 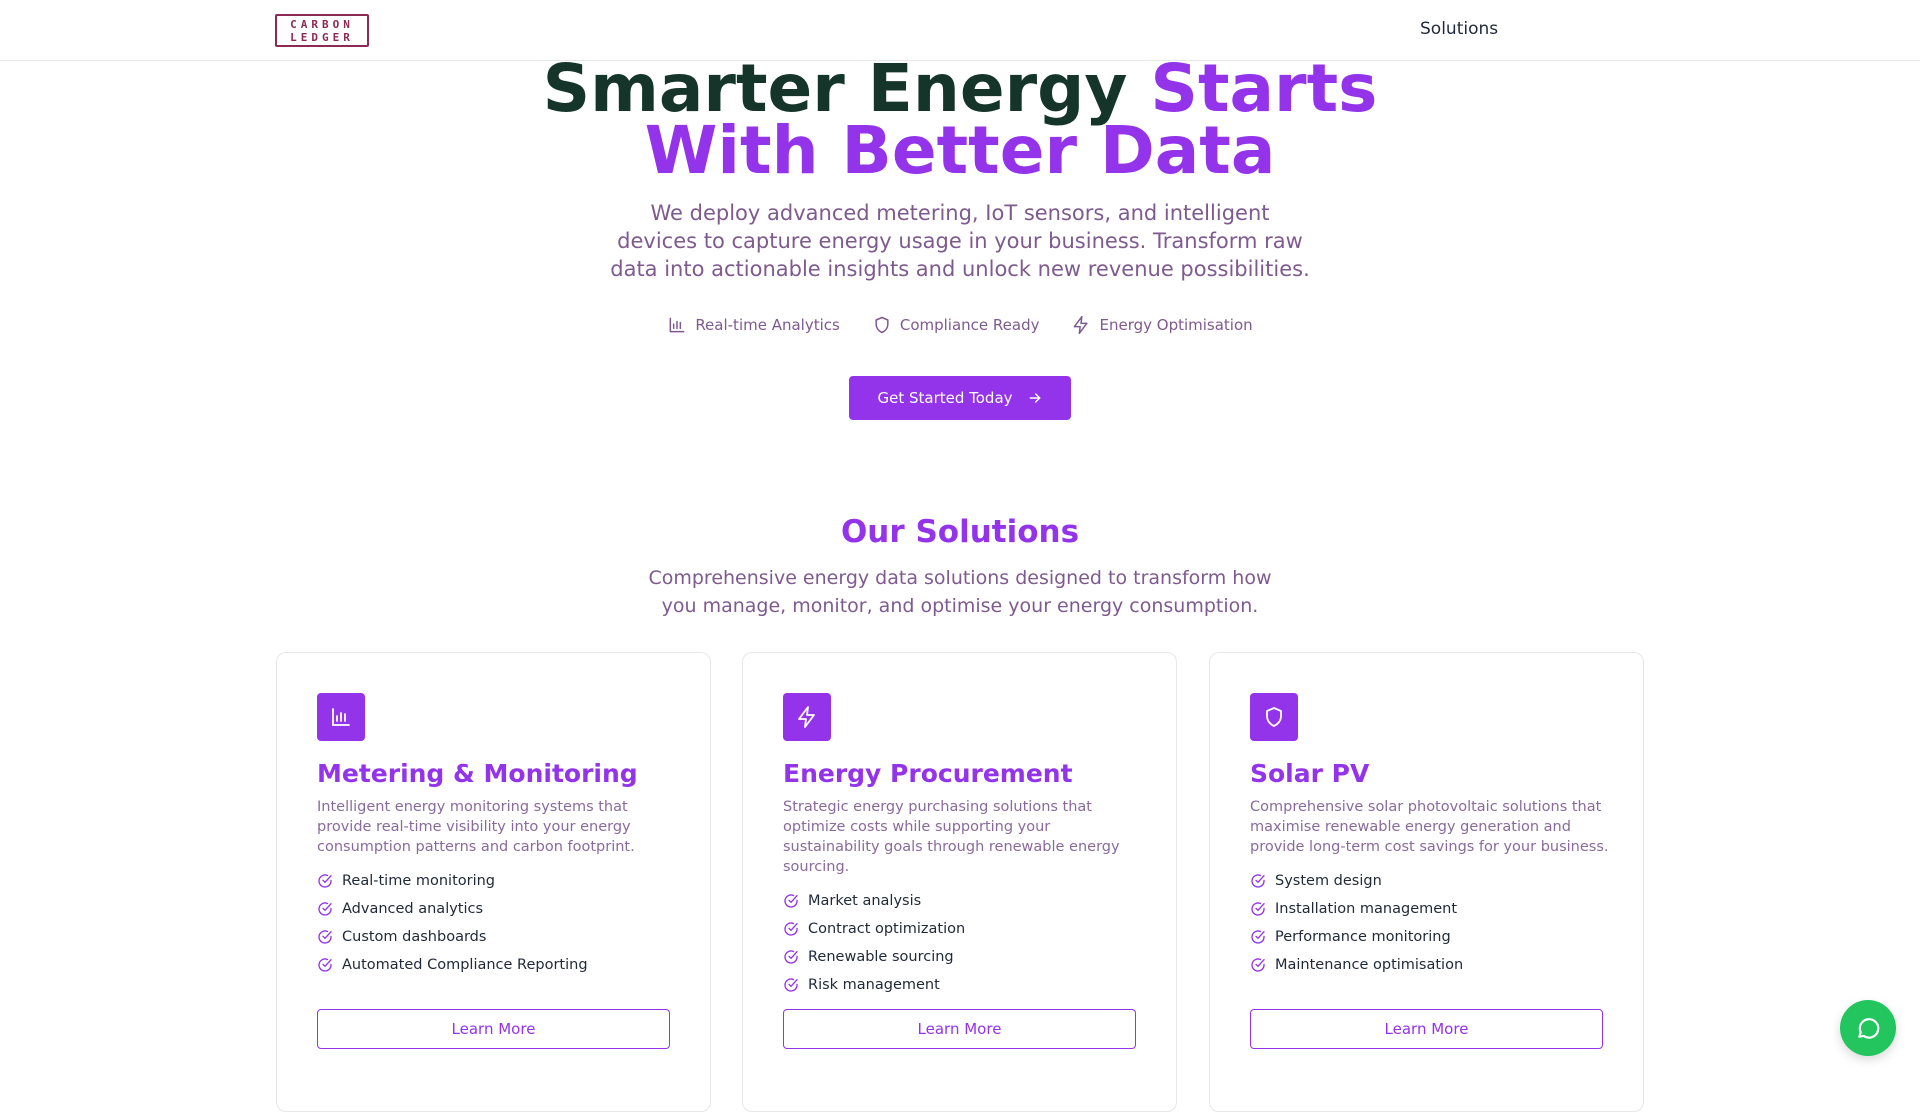 I want to click on arrow-right-icon, so click(x=1034, y=398).